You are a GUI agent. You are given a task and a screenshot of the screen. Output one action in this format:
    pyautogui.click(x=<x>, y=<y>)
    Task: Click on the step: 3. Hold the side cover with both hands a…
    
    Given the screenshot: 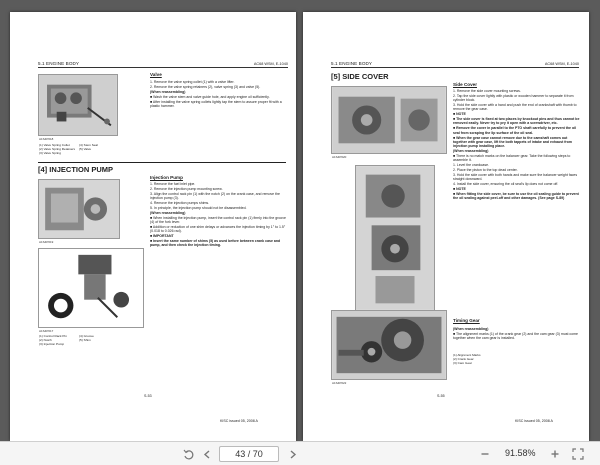 What is the action you would take?
    pyautogui.click(x=515, y=177)
    